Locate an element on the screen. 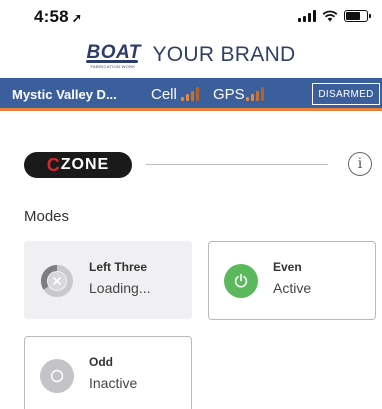  mode-card-odd: Odd Inactive is located at coordinates (108, 372).